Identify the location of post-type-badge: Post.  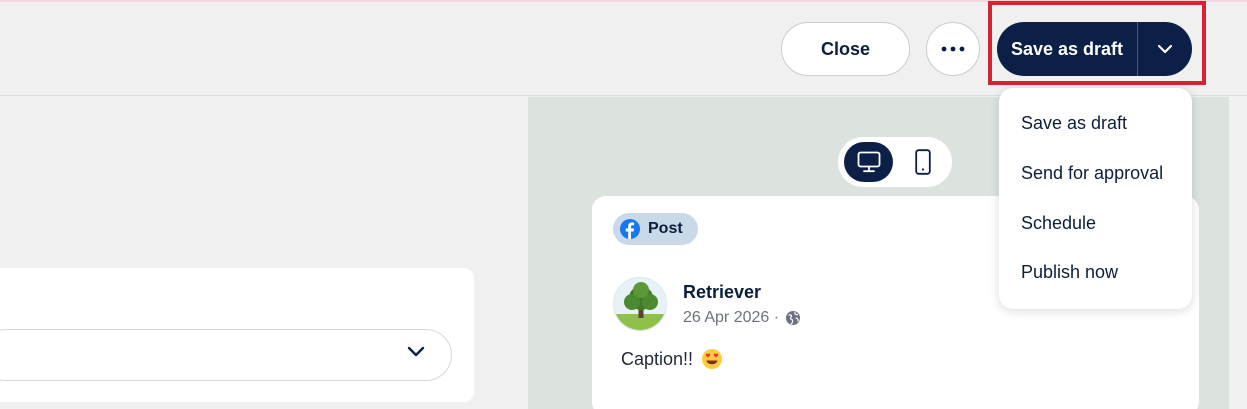
(655, 229).